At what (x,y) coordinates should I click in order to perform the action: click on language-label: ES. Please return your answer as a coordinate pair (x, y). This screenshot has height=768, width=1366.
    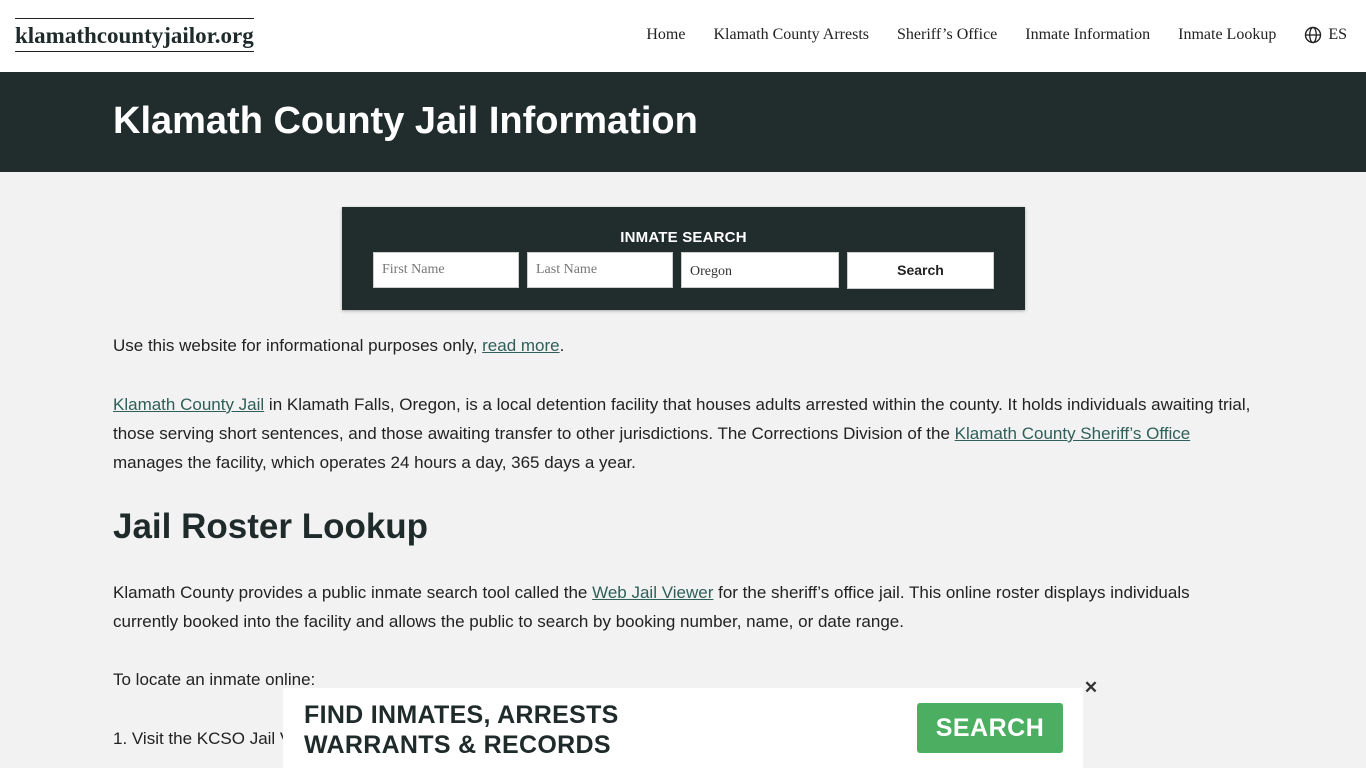
    Looking at the image, I should click on (1337, 34).